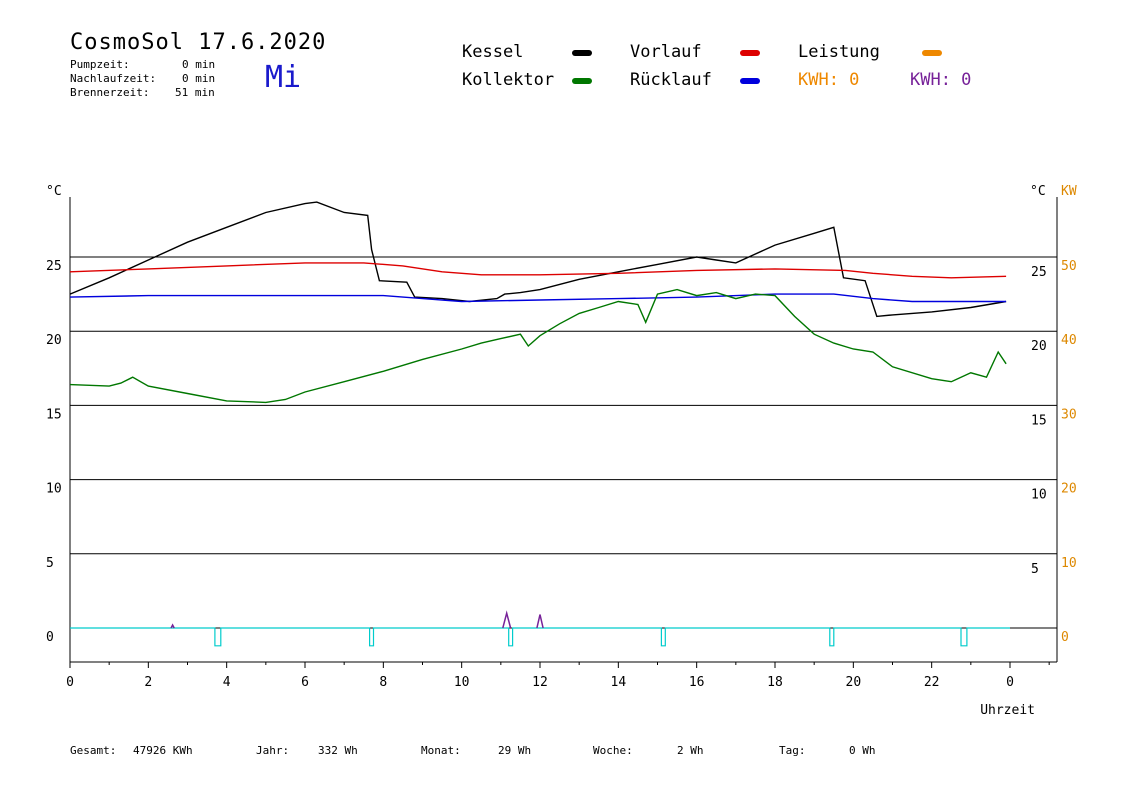  Describe the element at coordinates (538, 270) in the screenshot. I see `series-vorlauf-line` at that location.